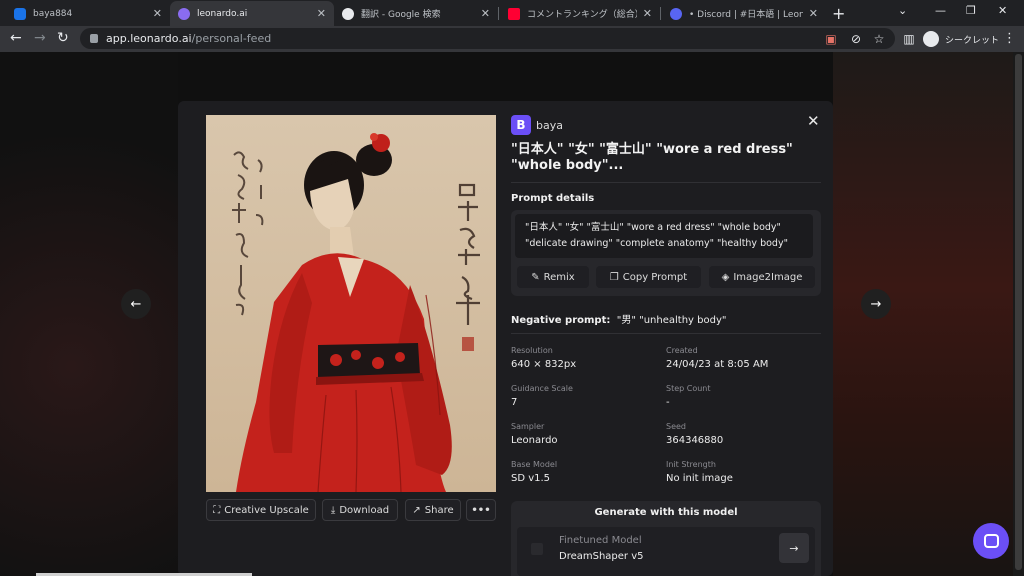 This screenshot has width=1024, height=576. I want to click on meta-label: Created, so click(682, 350).